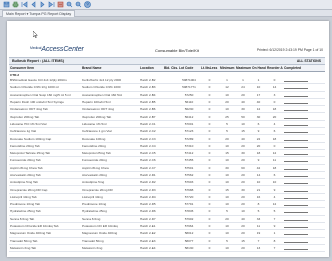 This screenshot has height=261, width=332. Describe the element at coordinates (243, 87) in the screenshot. I see `cell-max: 24` at that location.